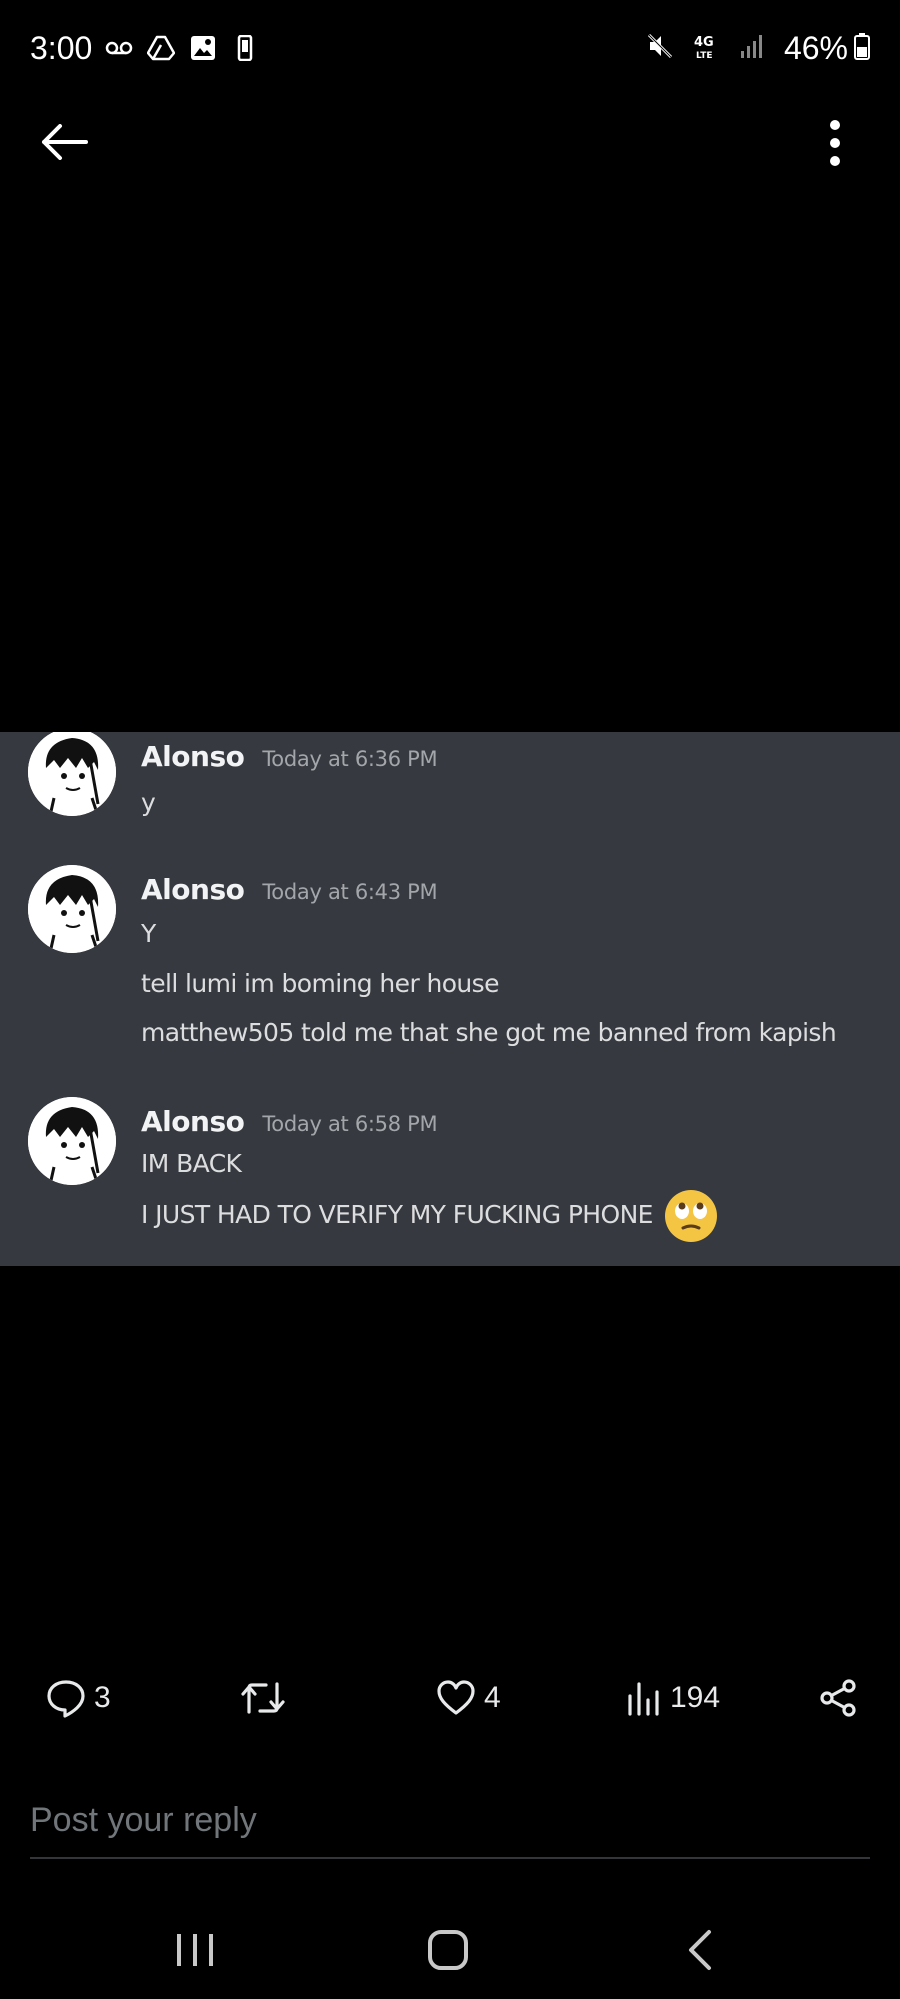  Describe the element at coordinates (660, 48) in the screenshot. I see `mute-icon` at that location.